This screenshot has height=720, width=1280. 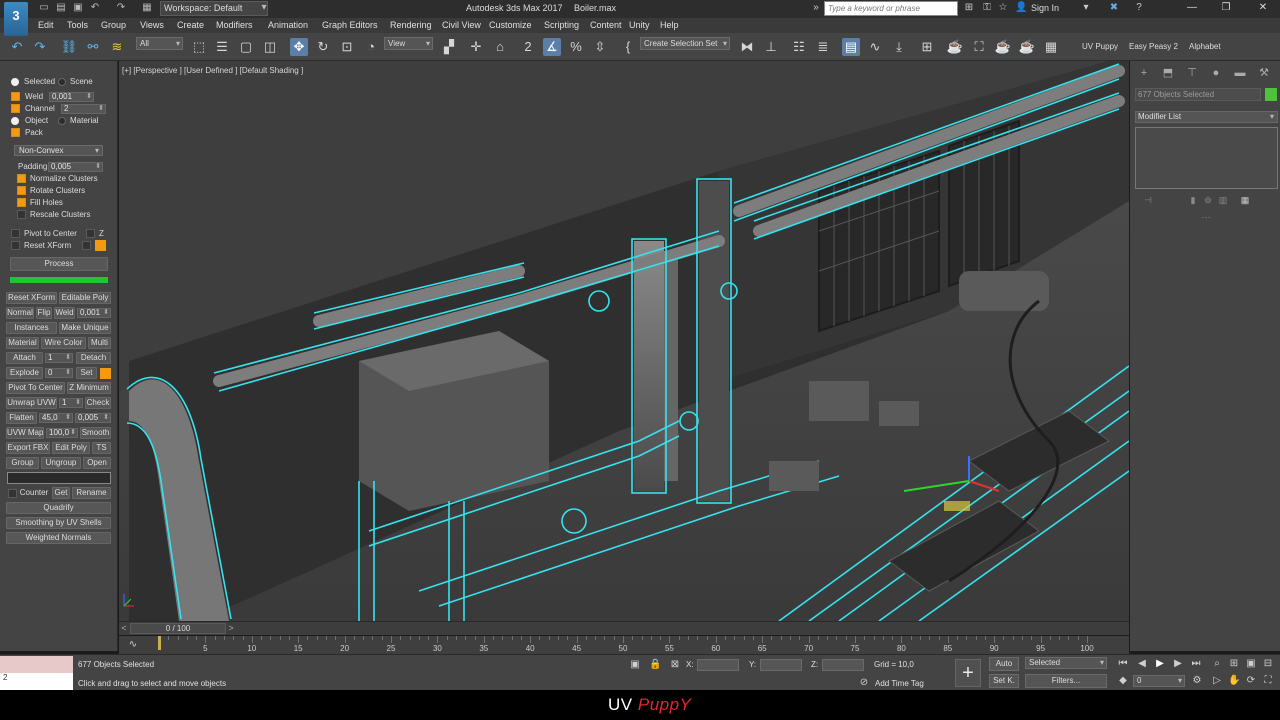 What do you see at coordinates (371, 47) in the screenshot?
I see `placement-icon: ◔` at bounding box center [371, 47].